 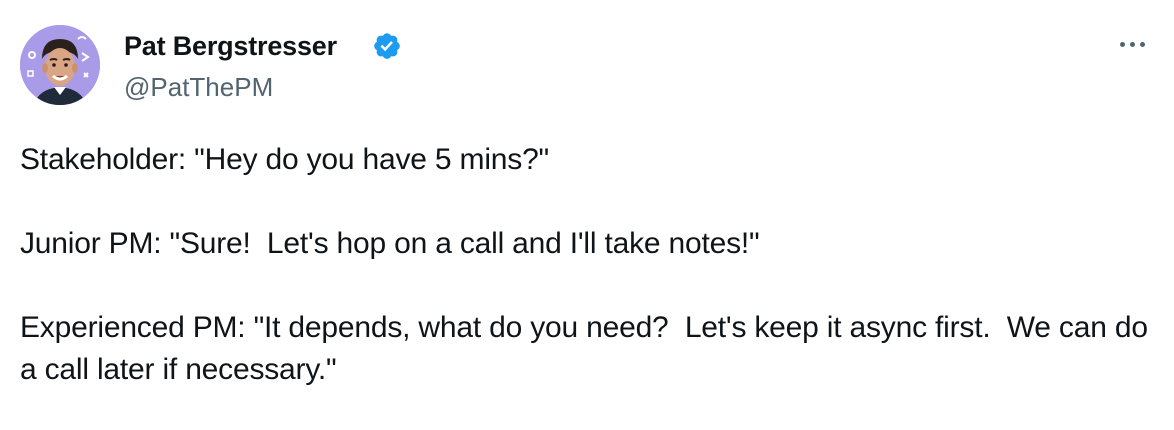 What do you see at coordinates (285, 159) in the screenshot?
I see `tweet-paragraph: Stakeholder: "Hey do you have 5 mins?"` at bounding box center [285, 159].